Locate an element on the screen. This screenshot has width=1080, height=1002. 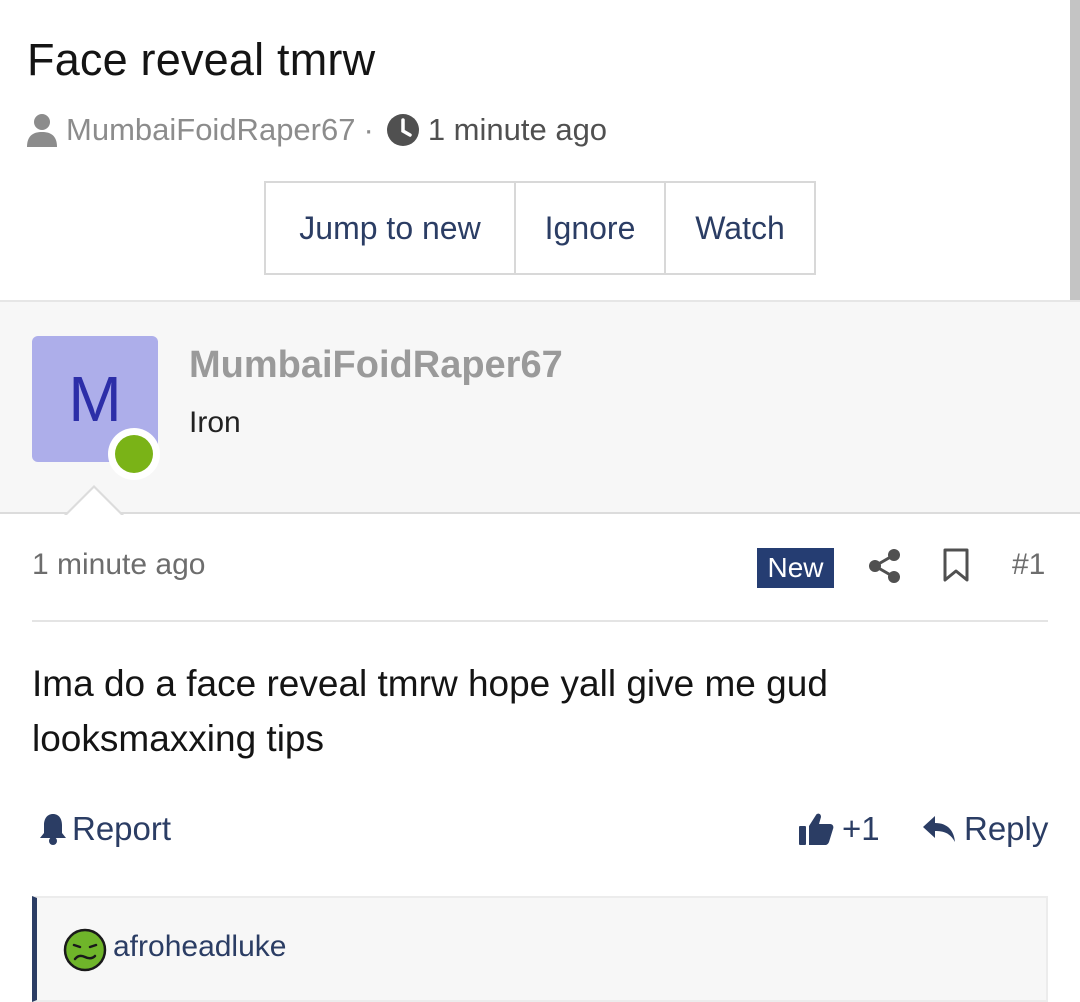
like-button: +1 is located at coordinates (839, 829).